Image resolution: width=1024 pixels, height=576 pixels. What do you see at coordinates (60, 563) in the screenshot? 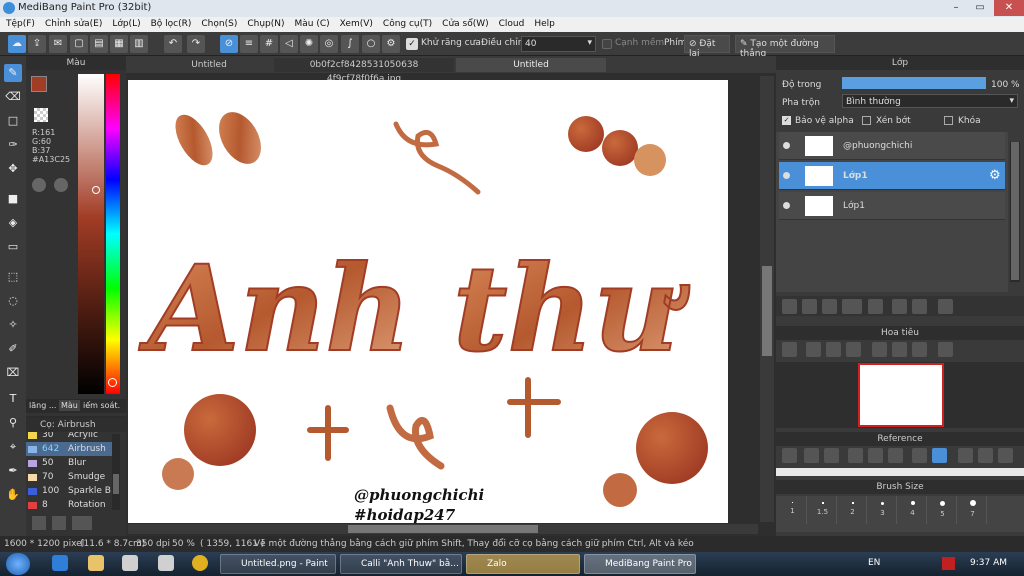
I see `ie-icon` at bounding box center [60, 563].